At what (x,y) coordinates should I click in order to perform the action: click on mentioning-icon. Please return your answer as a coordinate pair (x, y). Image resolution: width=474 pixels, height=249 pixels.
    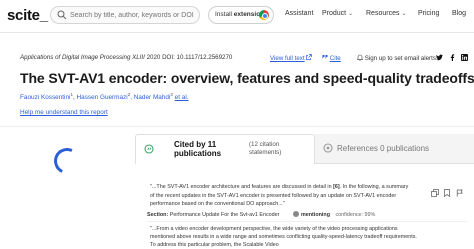
    Looking at the image, I should click on (295, 214).